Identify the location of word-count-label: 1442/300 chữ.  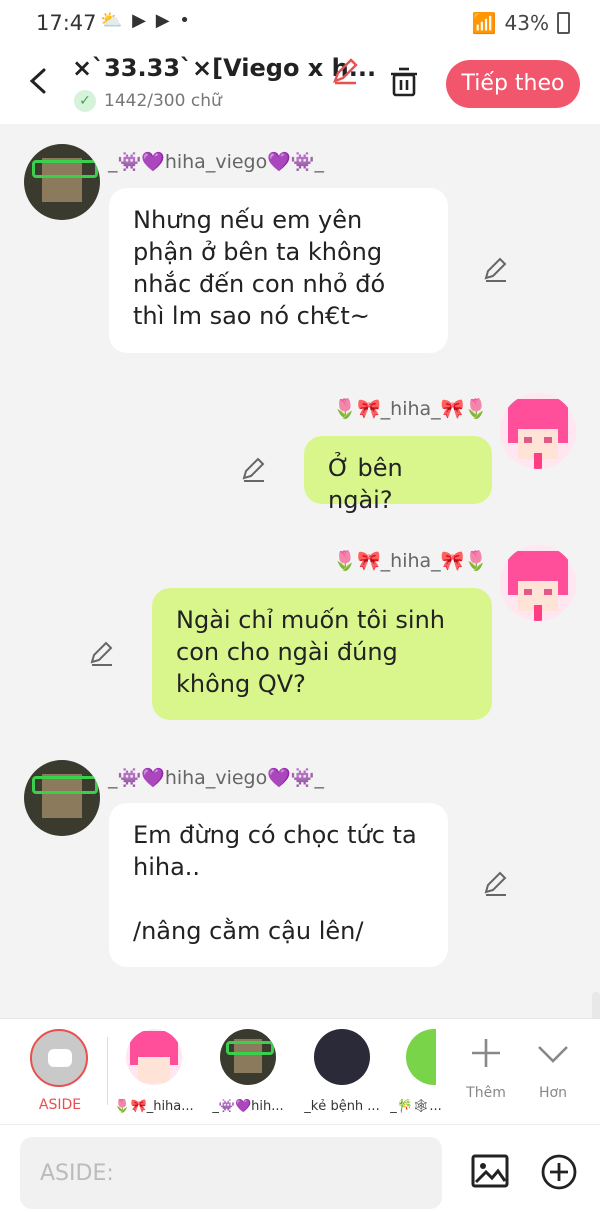
(163, 101).